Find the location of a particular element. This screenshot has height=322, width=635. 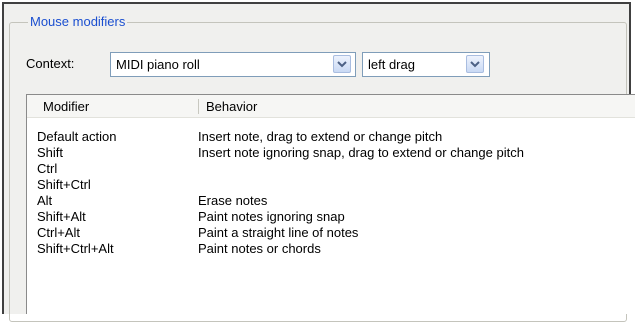

context-dropdown-button is located at coordinates (342, 64).